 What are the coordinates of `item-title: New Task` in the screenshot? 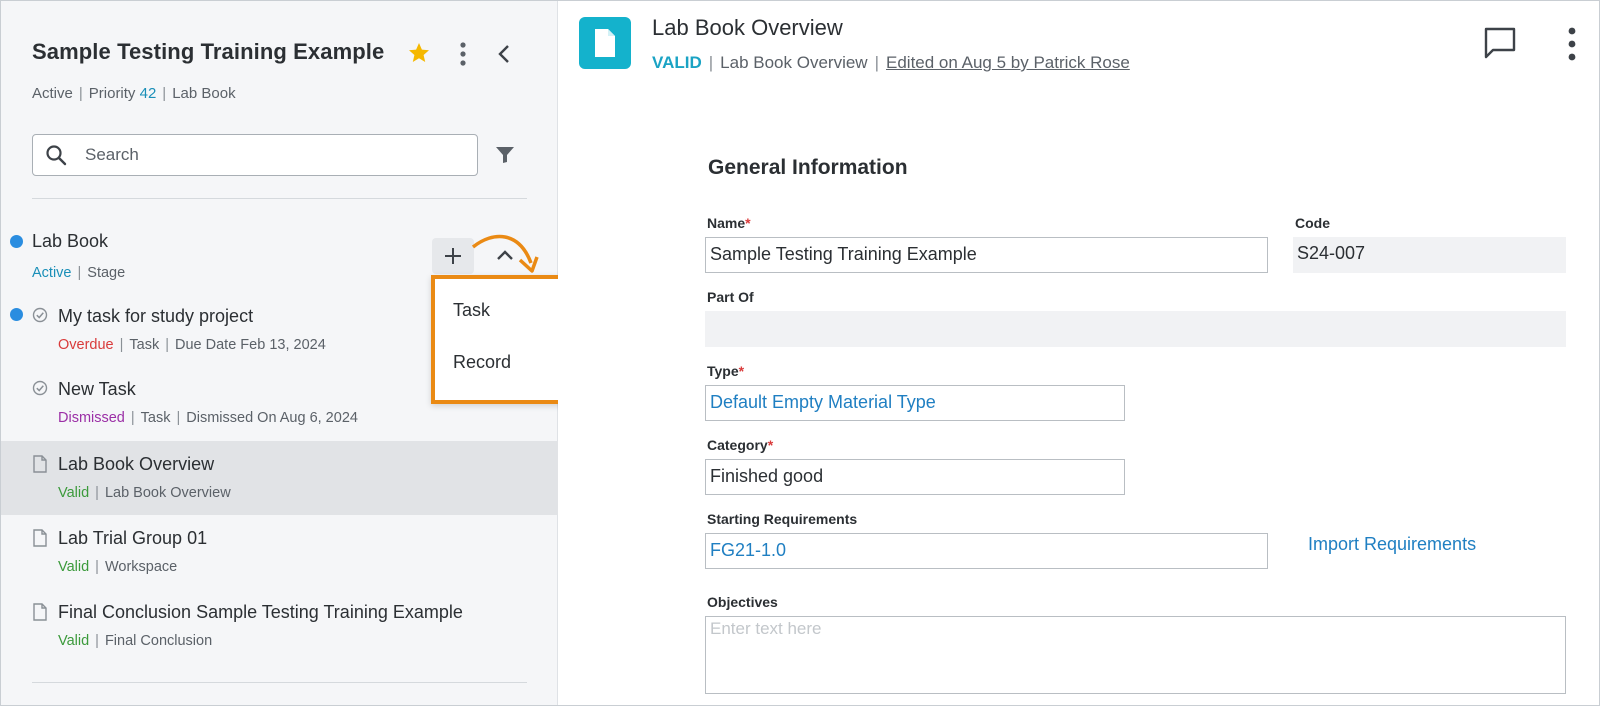 It's located at (97, 389).